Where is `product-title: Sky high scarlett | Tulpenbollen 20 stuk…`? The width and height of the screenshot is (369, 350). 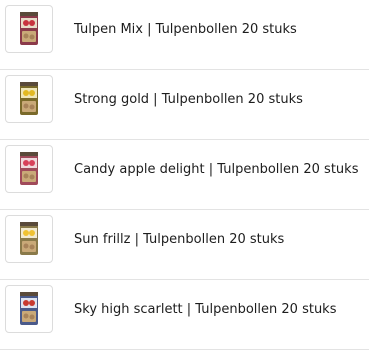 product-title: Sky high scarlett | Tulpenbollen 20 stuk… is located at coordinates (205, 310).